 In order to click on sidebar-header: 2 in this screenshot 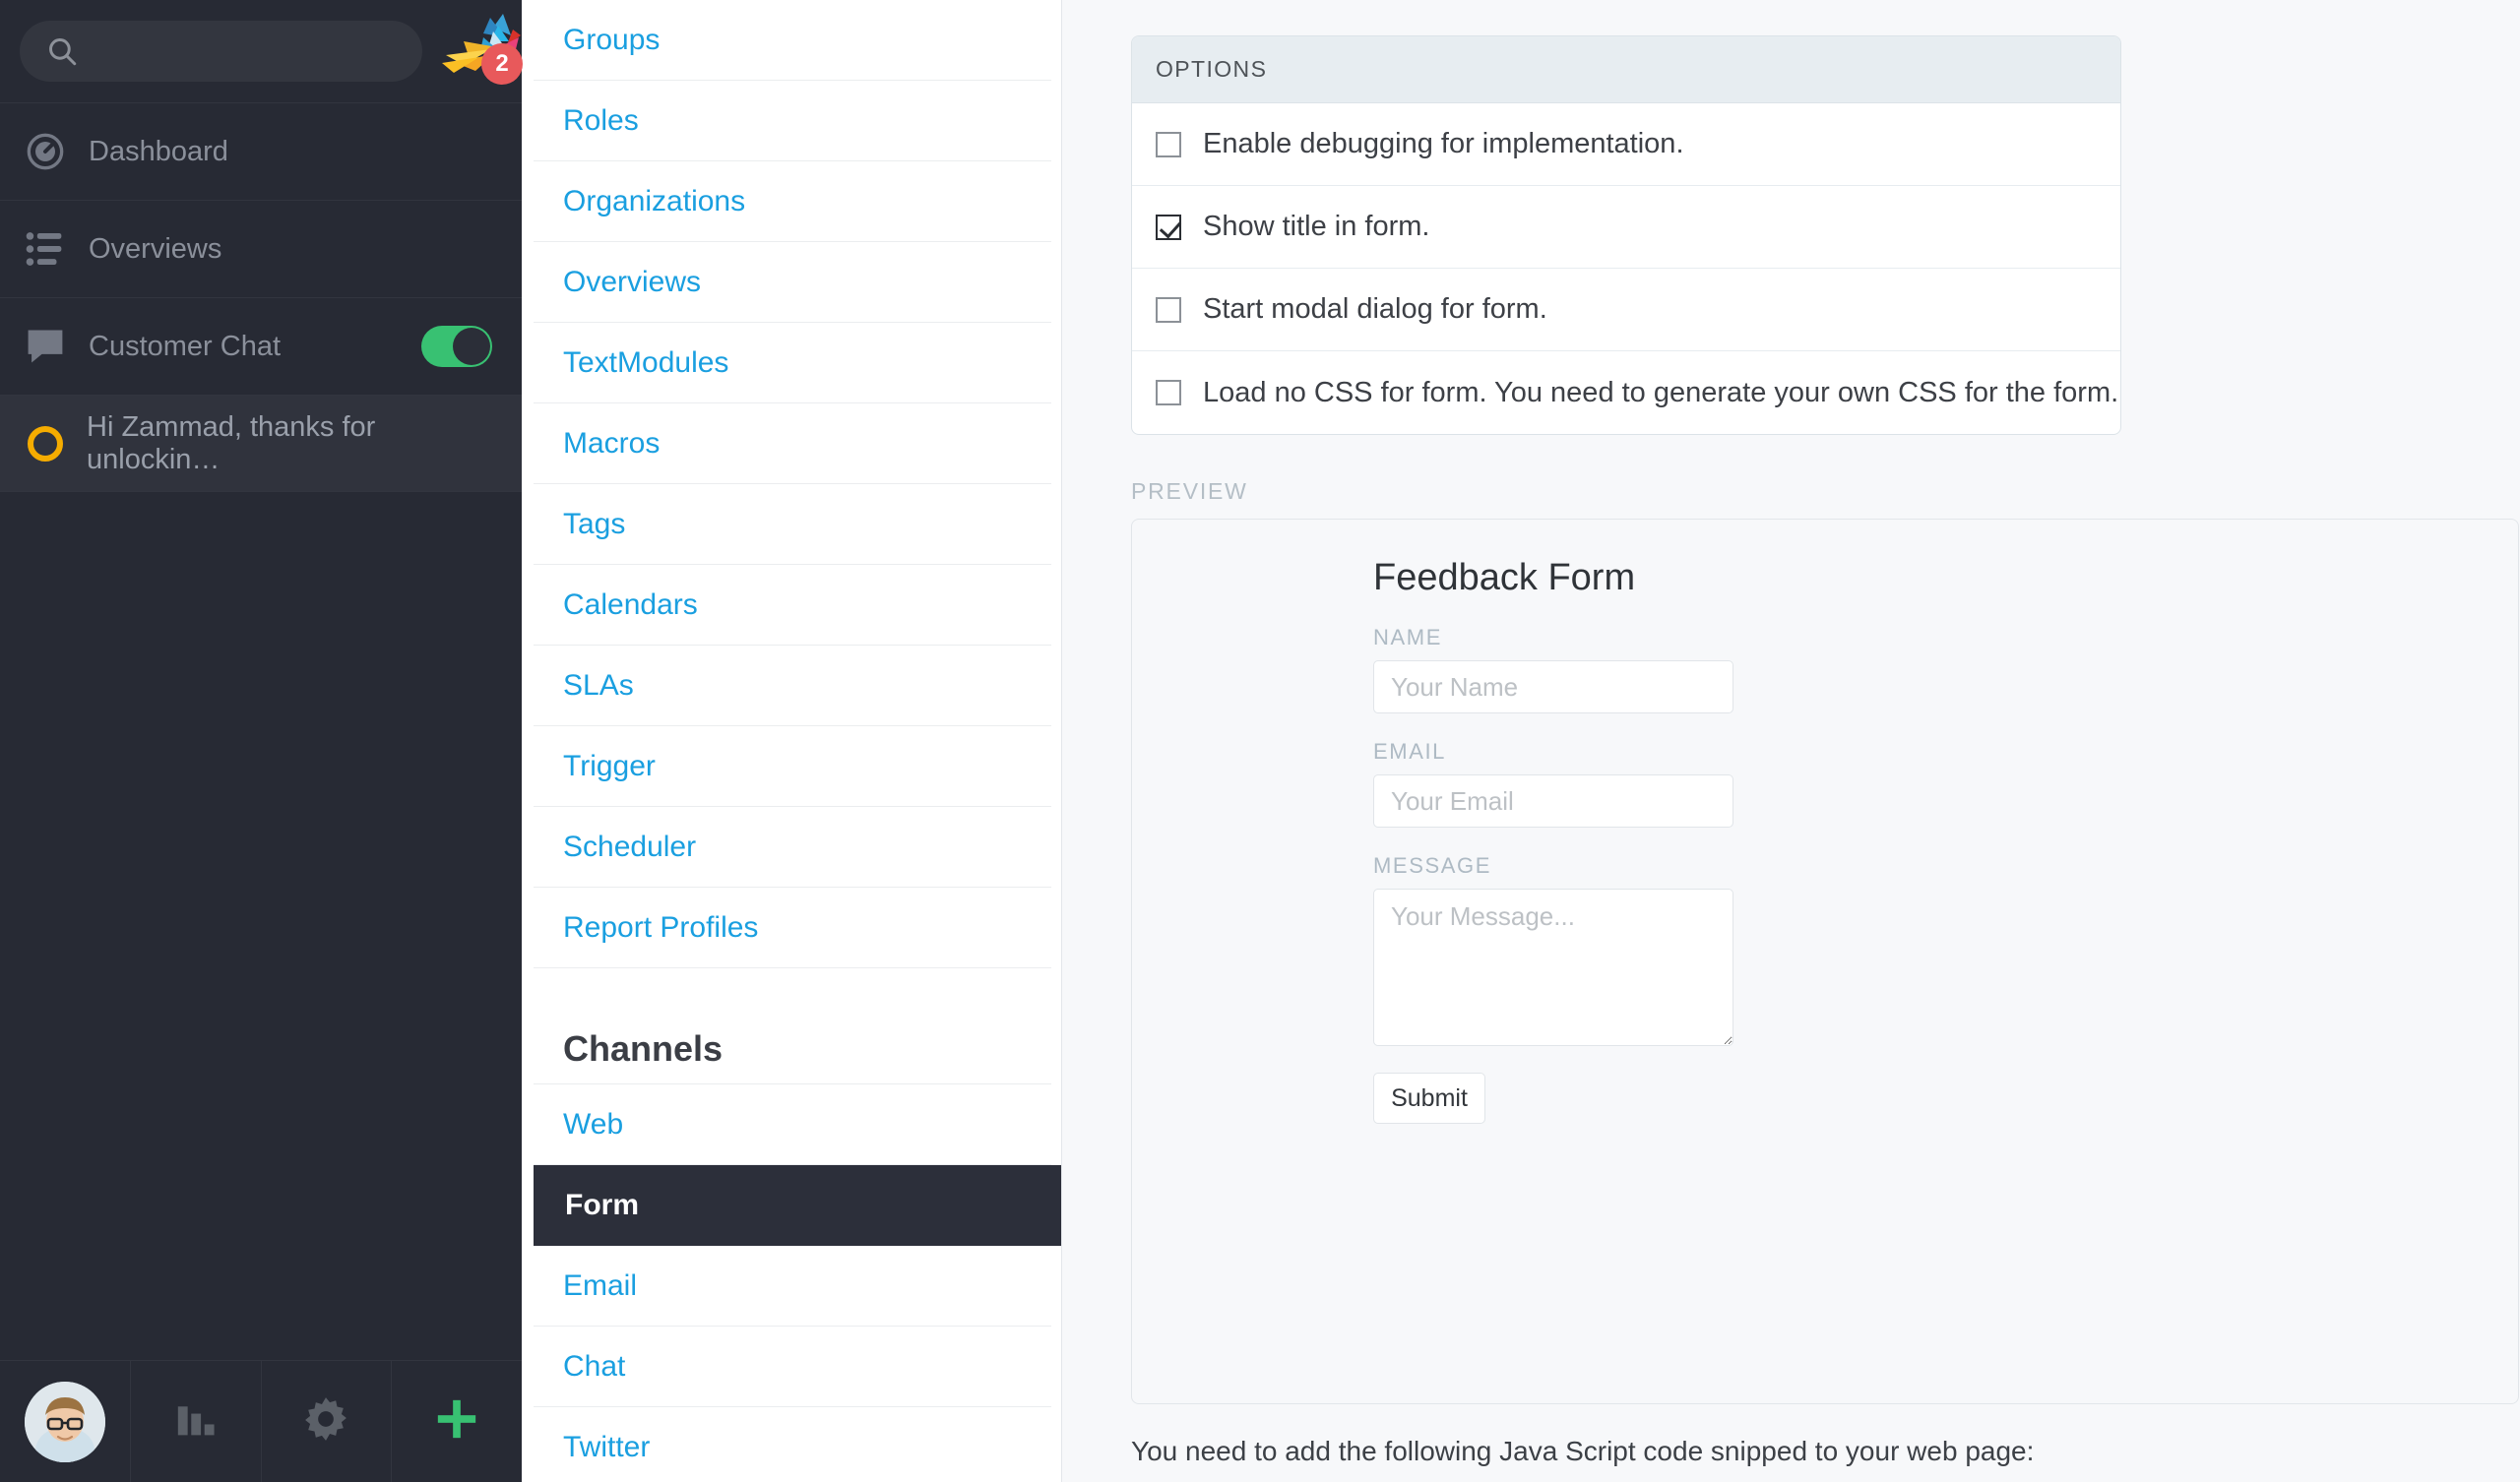, I will do `click(261, 51)`.